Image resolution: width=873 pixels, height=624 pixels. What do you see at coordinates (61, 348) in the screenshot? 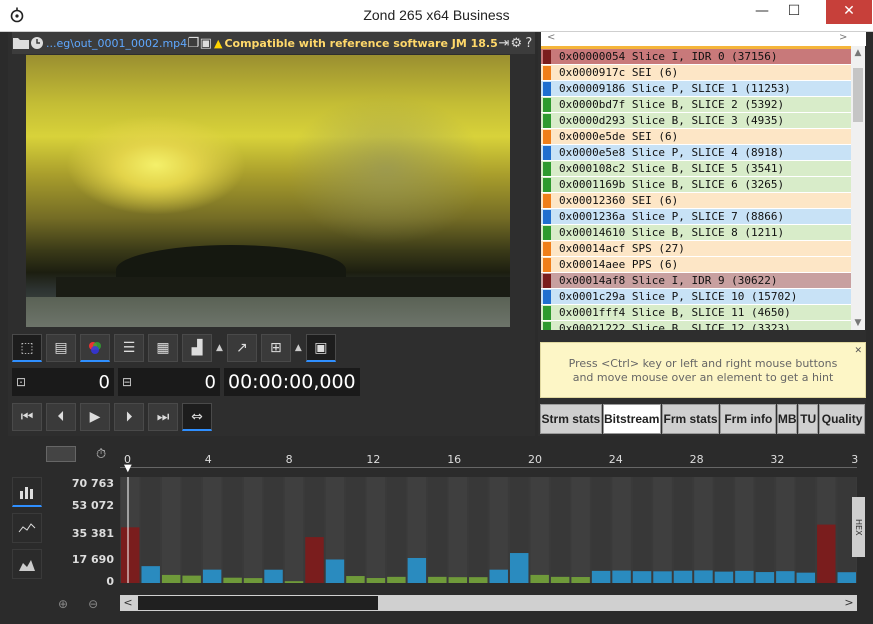
I see `histogram-view-icon: ▤` at bounding box center [61, 348].